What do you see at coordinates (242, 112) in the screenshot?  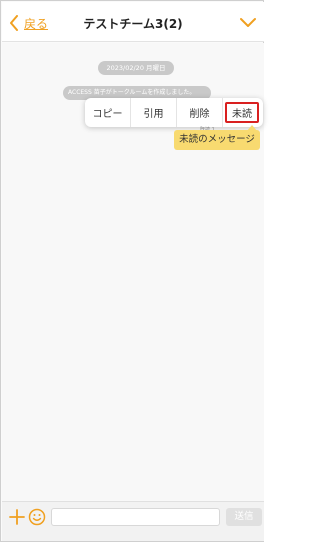 I see `menu-item-unread: 未読` at bounding box center [242, 112].